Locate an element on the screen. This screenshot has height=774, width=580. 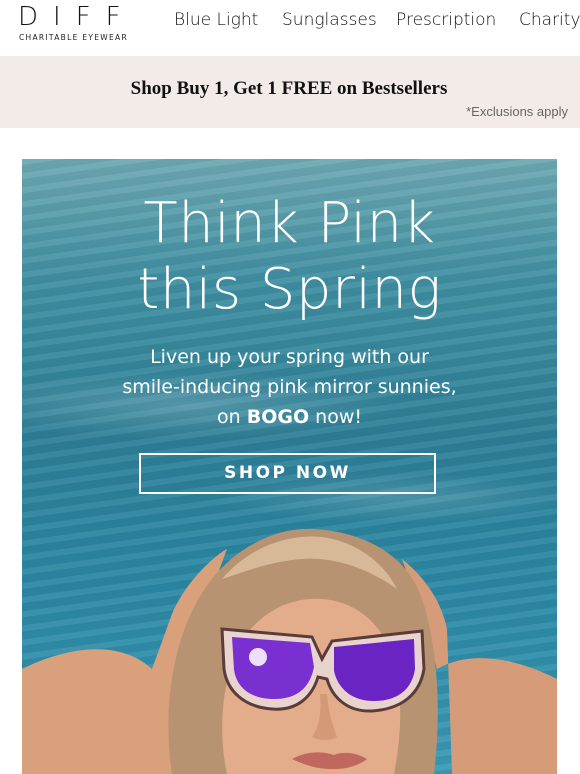
logo-tagline: CHARITABLE EYEWEAR is located at coordinates (73, 37).